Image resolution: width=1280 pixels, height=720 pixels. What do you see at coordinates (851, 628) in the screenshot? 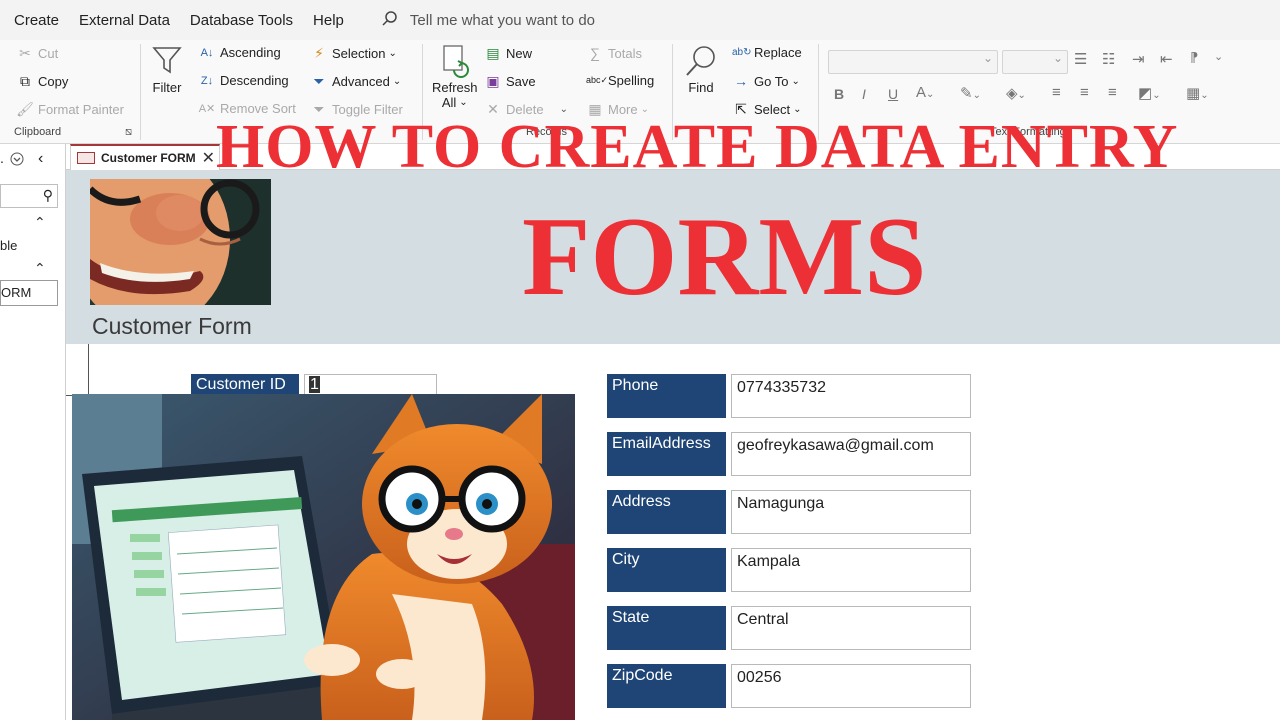
I see `state-field: Central` at bounding box center [851, 628].